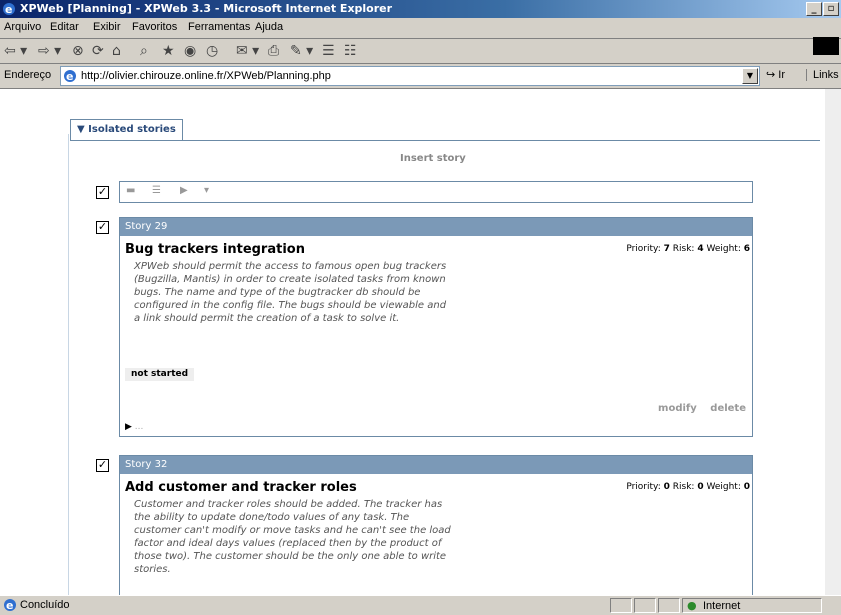 Image resolution: width=841 pixels, height=615 pixels. What do you see at coordinates (49, 51) in the screenshot?
I see `forward-icon: ⇨ ▾` at bounding box center [49, 51].